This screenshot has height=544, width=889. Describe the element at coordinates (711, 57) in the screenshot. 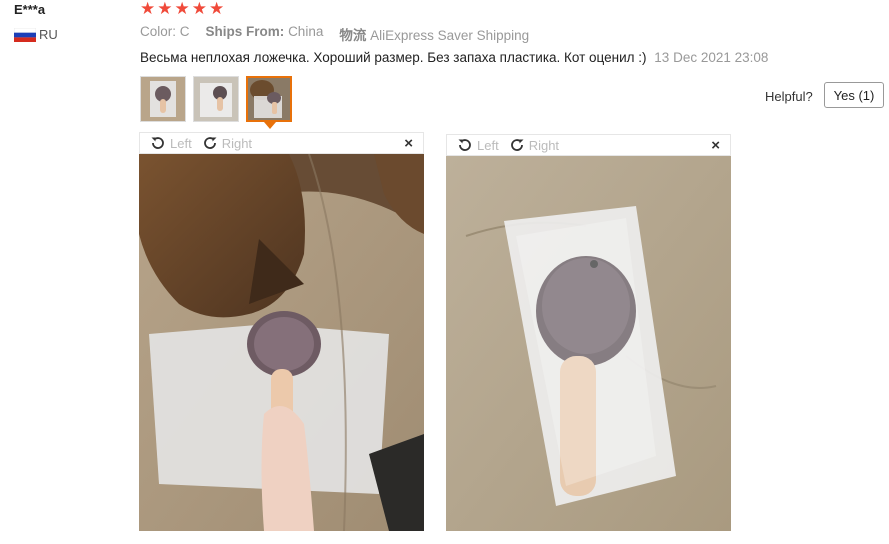

I see `review-date: 13 Dec 2021 23:08` at that location.